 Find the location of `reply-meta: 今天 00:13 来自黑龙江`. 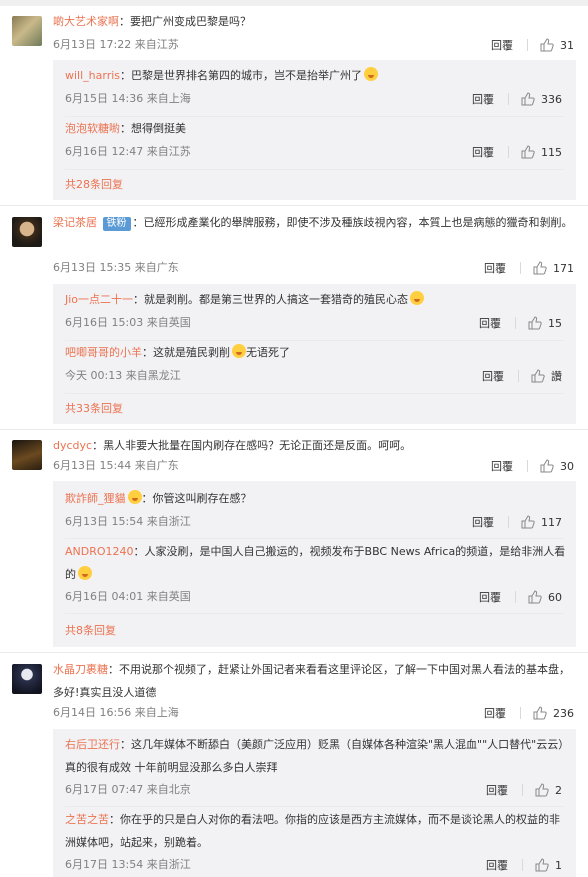

reply-meta: 今天 00:13 来自黑龙江 is located at coordinates (123, 375).